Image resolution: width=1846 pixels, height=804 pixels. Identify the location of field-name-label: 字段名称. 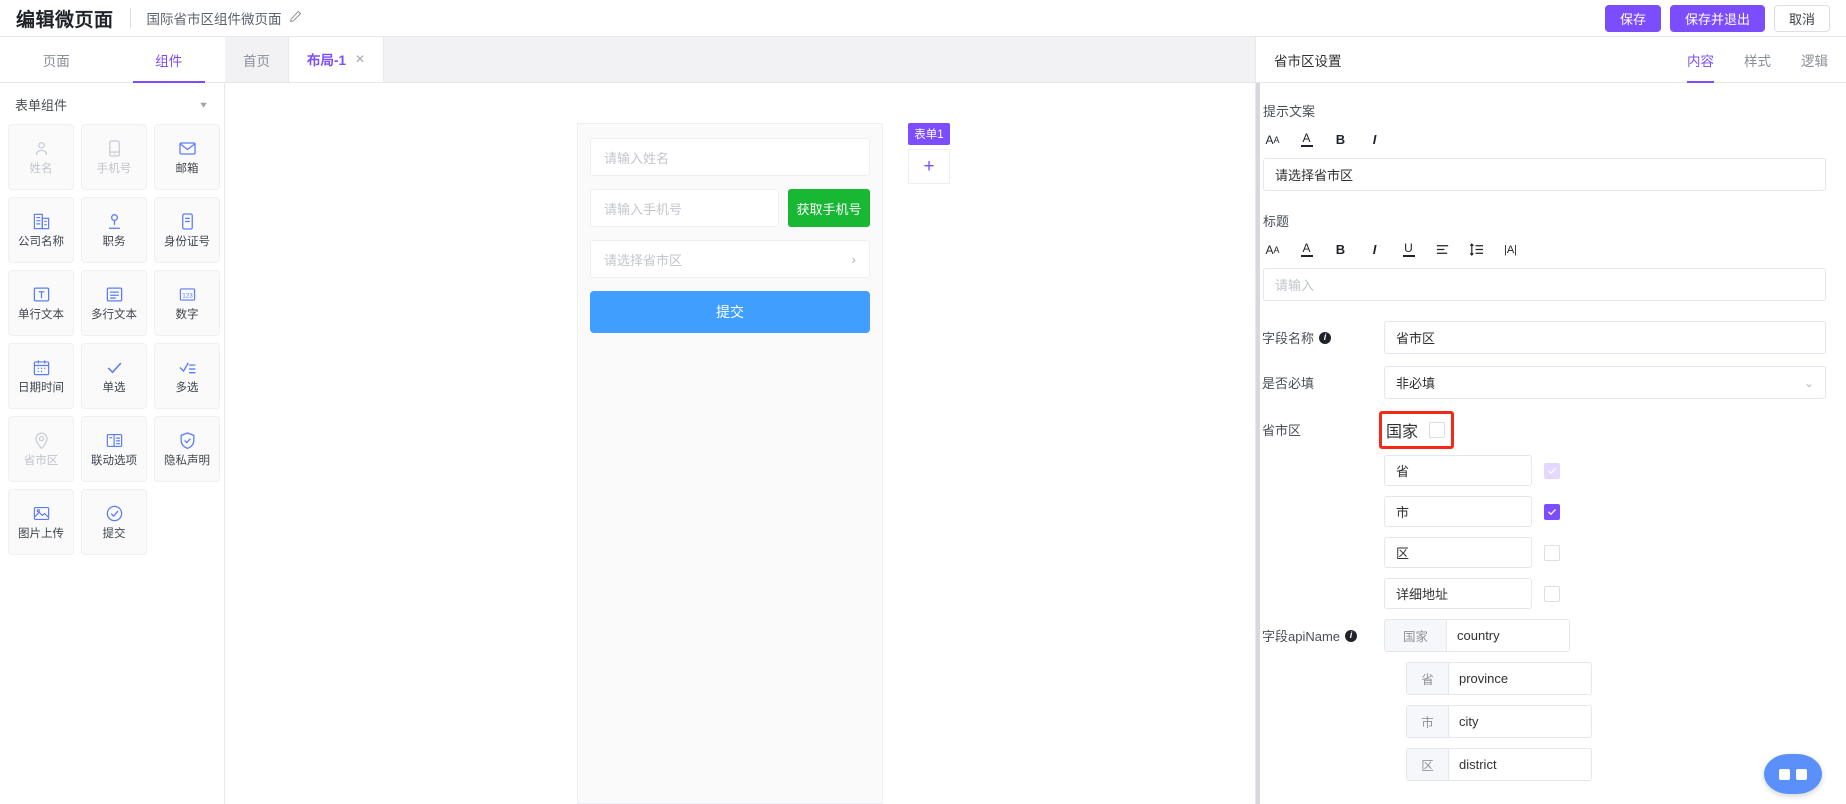
(1288, 338).